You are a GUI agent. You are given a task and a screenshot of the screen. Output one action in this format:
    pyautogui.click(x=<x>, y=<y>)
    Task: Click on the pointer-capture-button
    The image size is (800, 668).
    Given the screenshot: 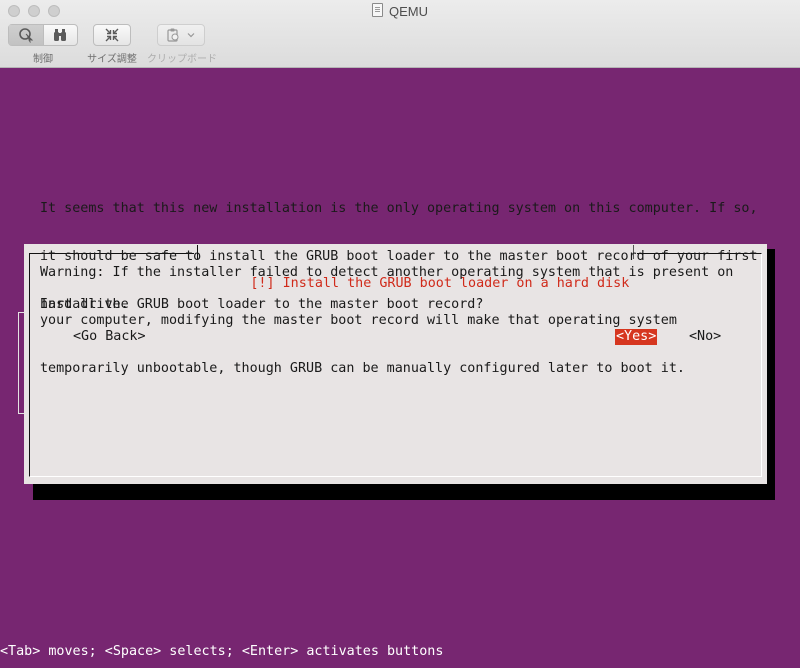 What is the action you would take?
    pyautogui.click(x=26, y=35)
    